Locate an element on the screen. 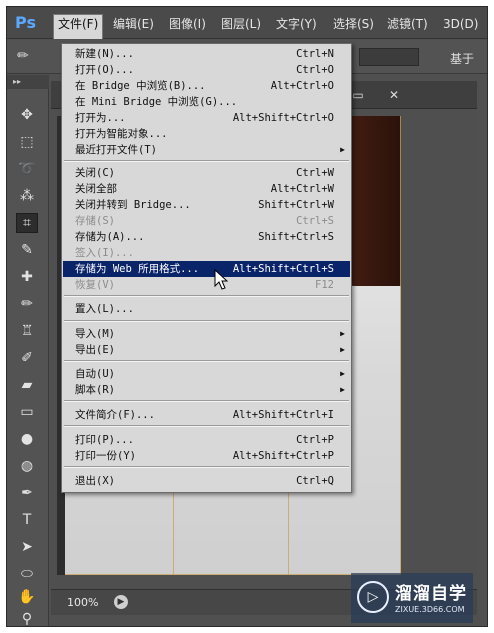 The height and width of the screenshot is (633, 494). menu-item-print: 打印(P)... Ctrl+P is located at coordinates (206, 440).